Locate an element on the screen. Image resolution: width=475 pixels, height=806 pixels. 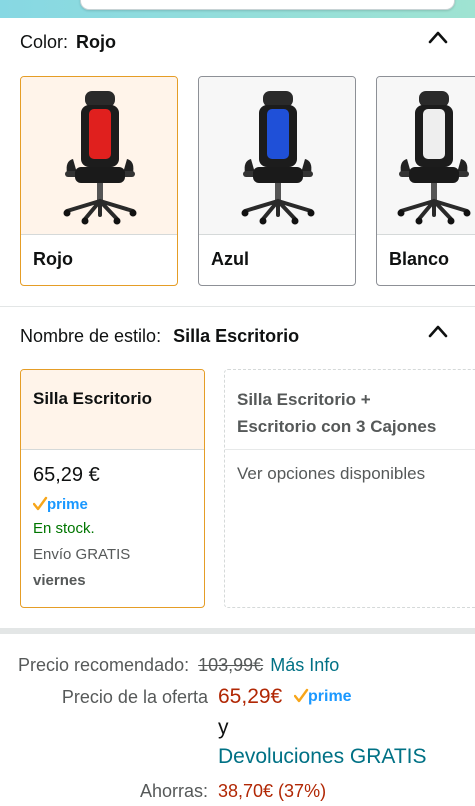
color-heading: Color: Rojo is located at coordinates (68, 42).